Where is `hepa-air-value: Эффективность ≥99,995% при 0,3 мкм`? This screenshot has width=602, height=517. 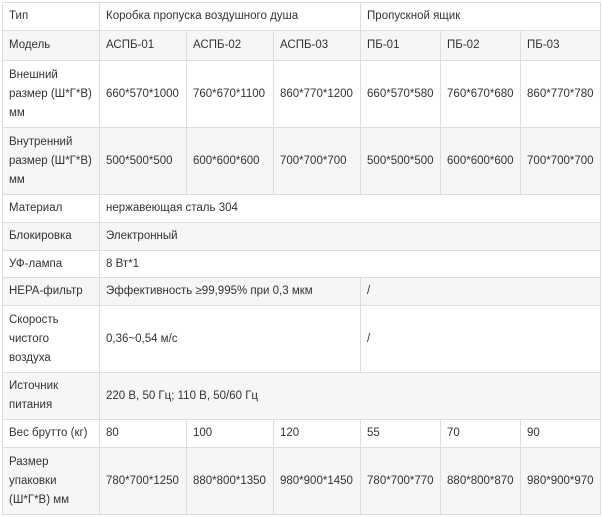
hepa-air-value: Эффективность ≥99,995% при 0,3 мкм is located at coordinates (230, 291).